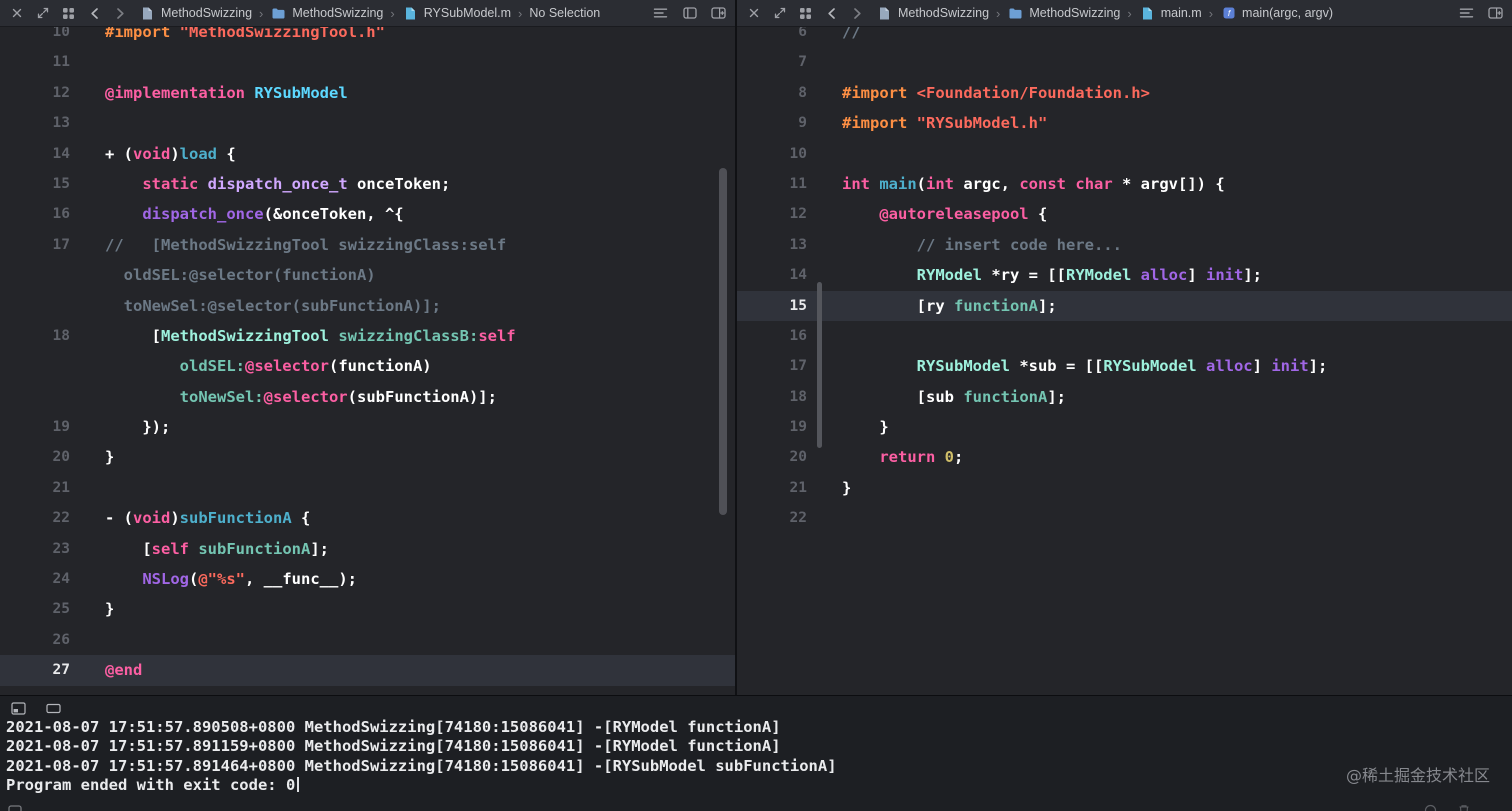 Image resolution: width=1512 pixels, height=811 pixels. I want to click on line-number: 17, so click(35, 245).